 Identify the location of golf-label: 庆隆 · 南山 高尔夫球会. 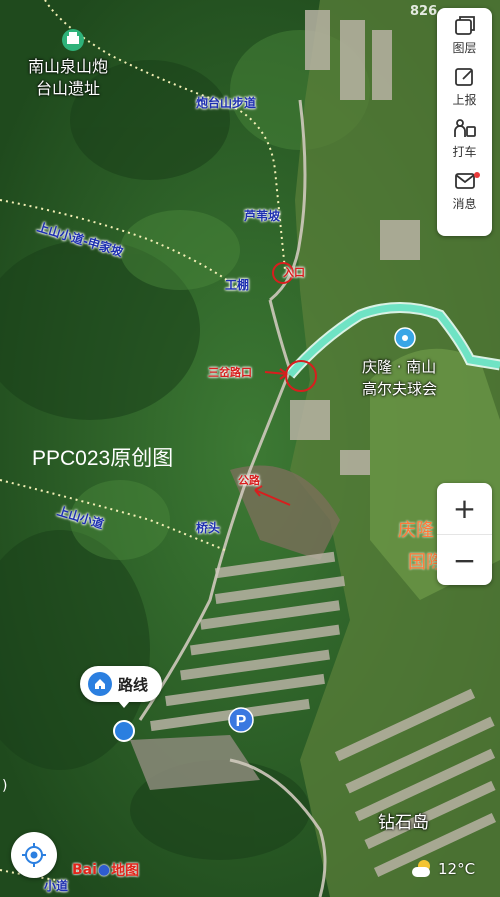
(399, 378).